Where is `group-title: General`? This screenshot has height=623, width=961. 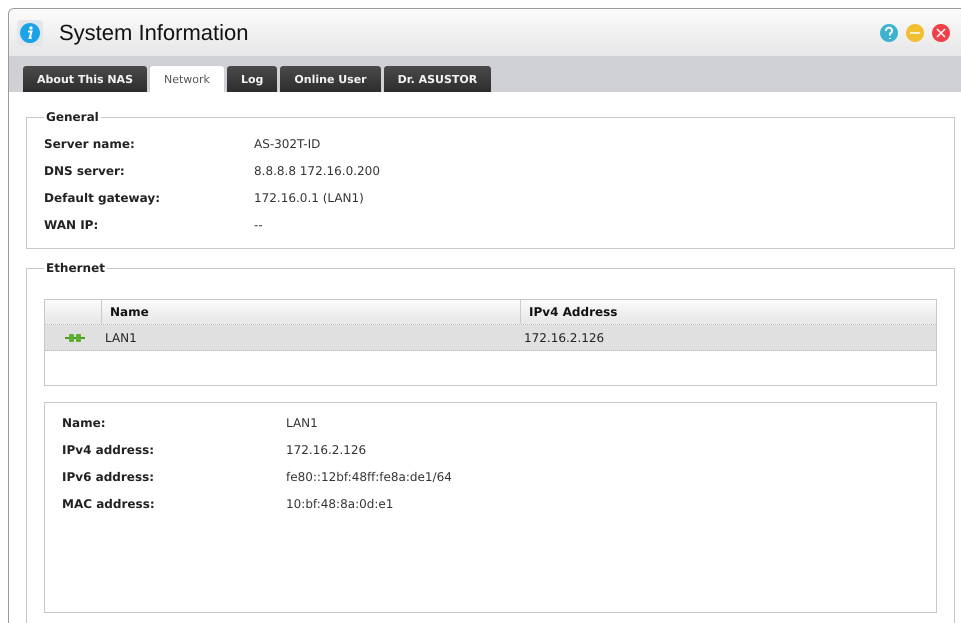
group-title: General is located at coordinates (72, 117).